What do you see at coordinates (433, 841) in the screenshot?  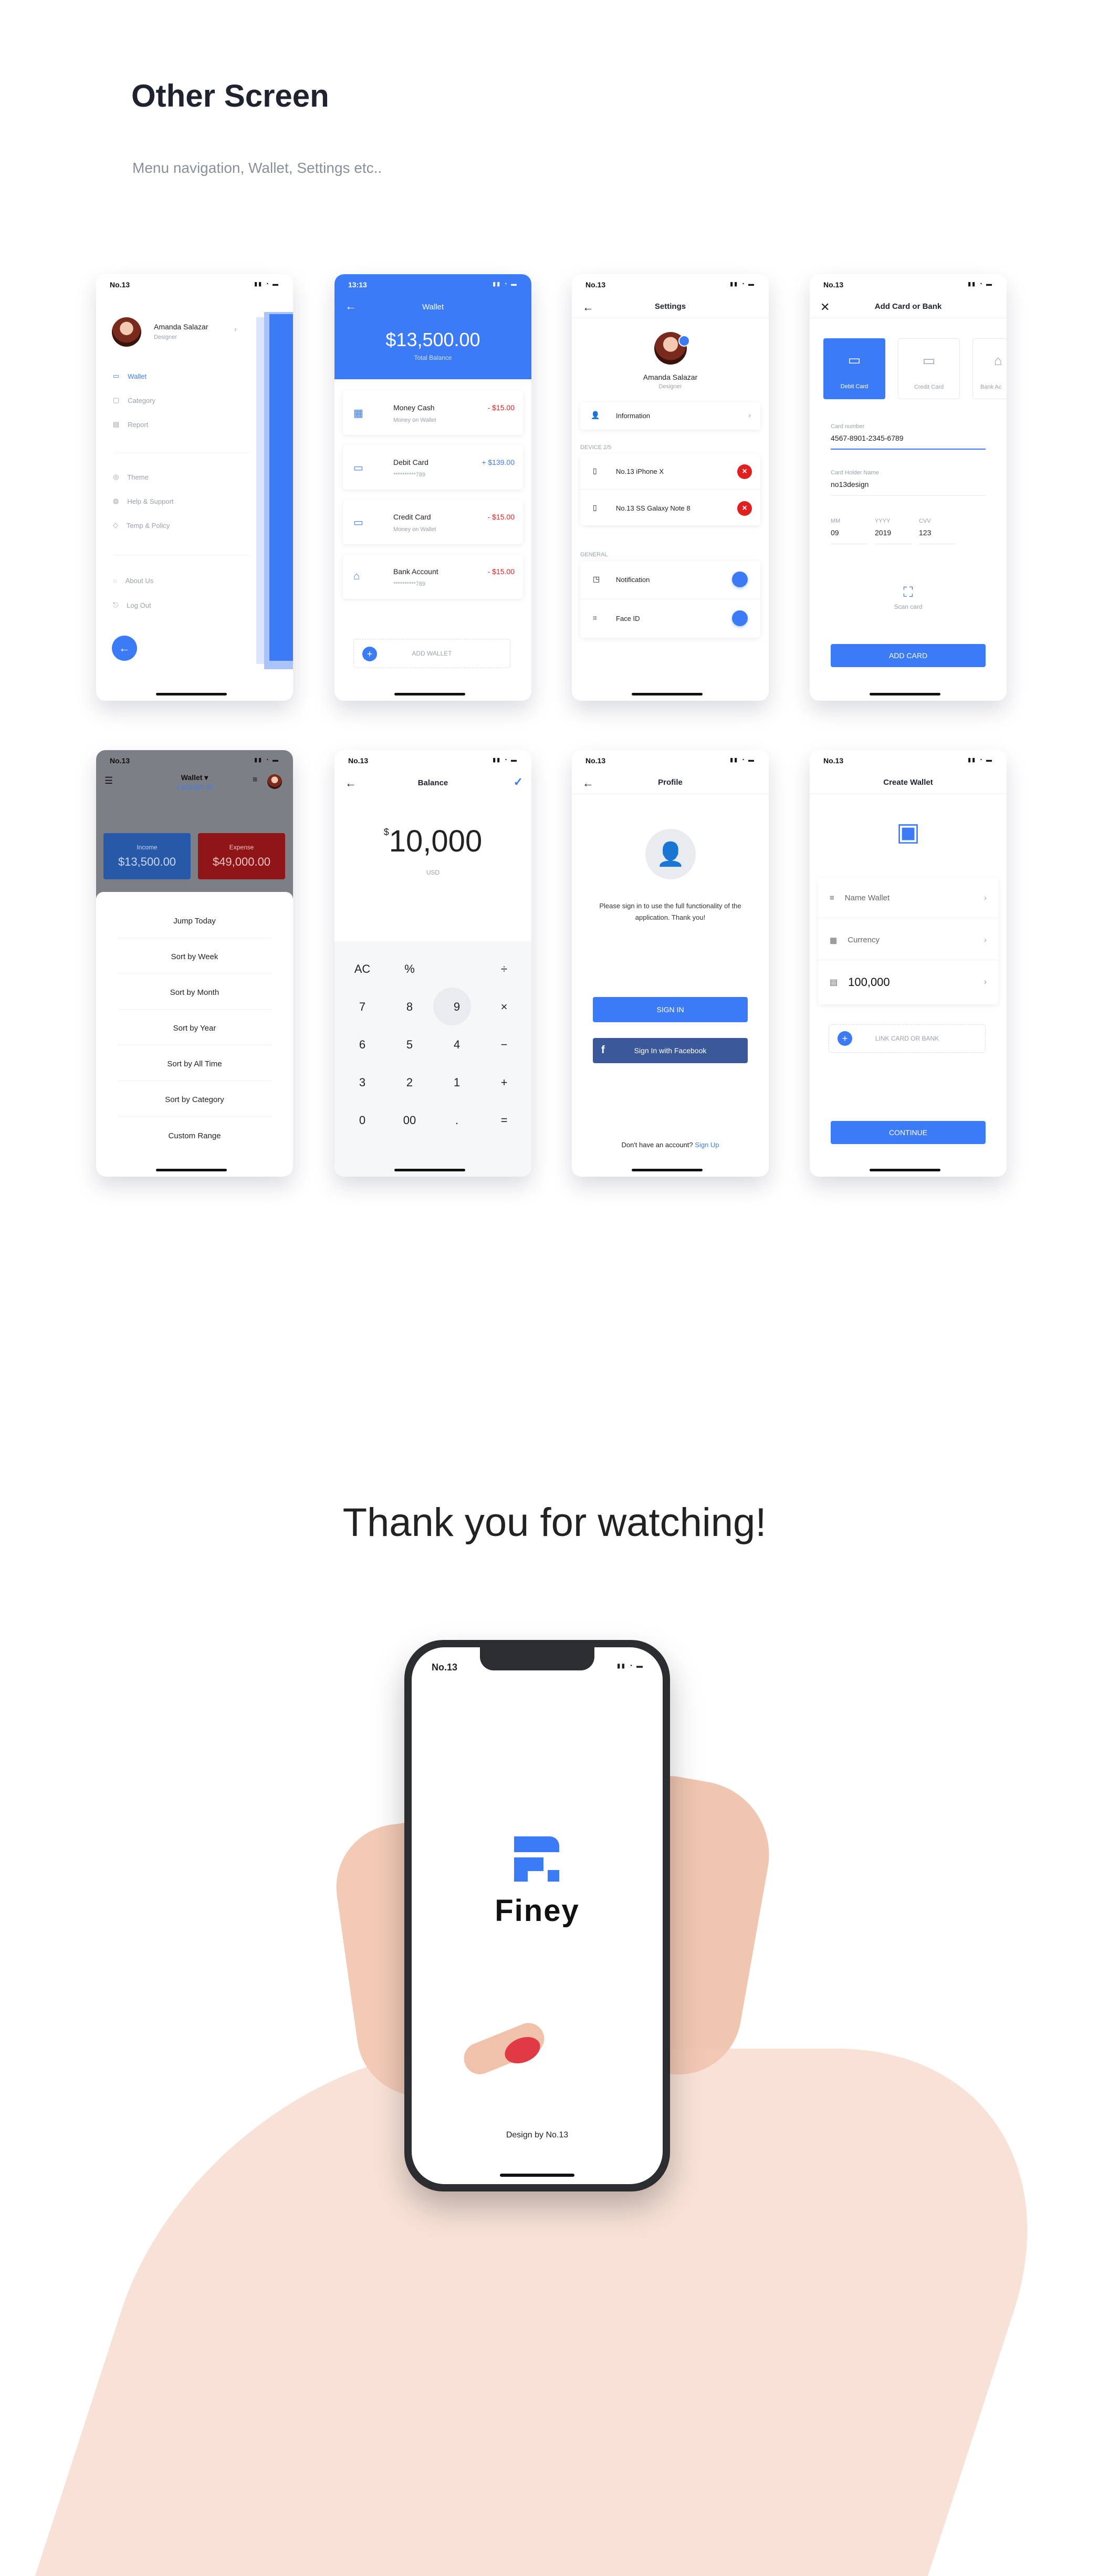 I see `balance-display: $10,000` at bounding box center [433, 841].